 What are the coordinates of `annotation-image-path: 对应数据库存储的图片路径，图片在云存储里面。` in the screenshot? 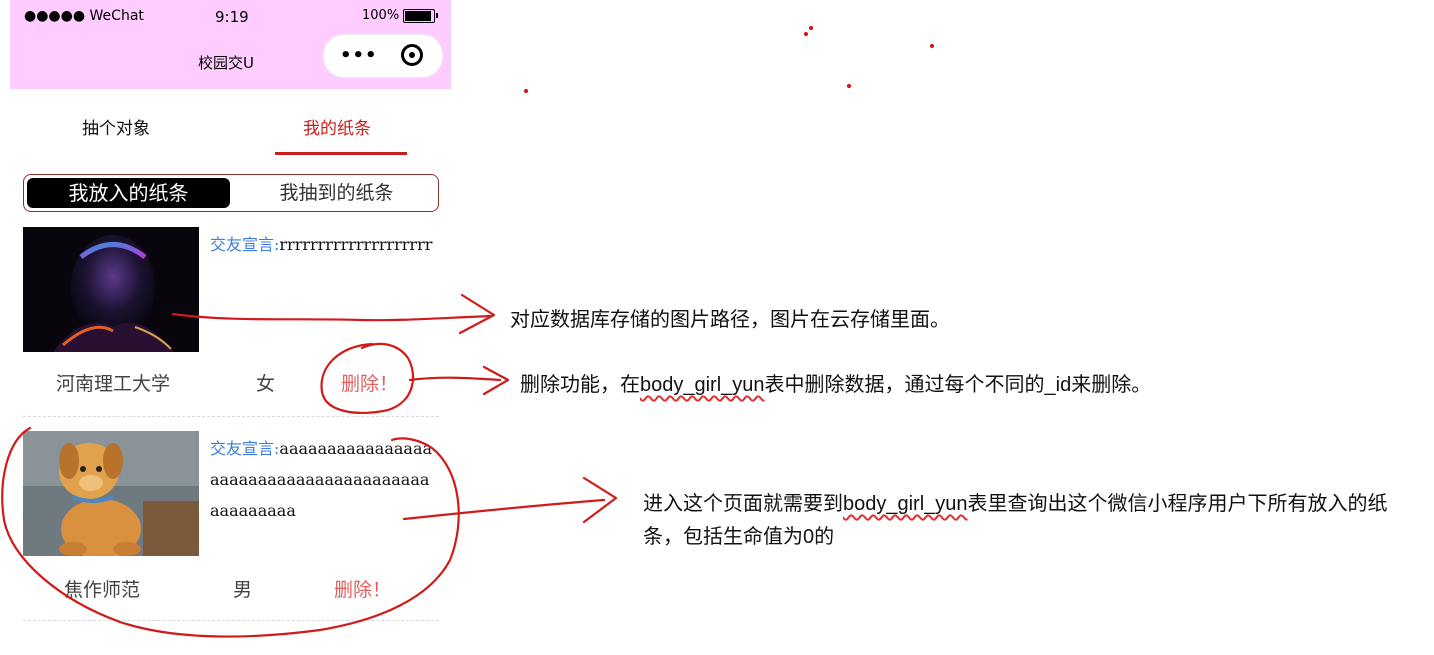 It's located at (730, 320).